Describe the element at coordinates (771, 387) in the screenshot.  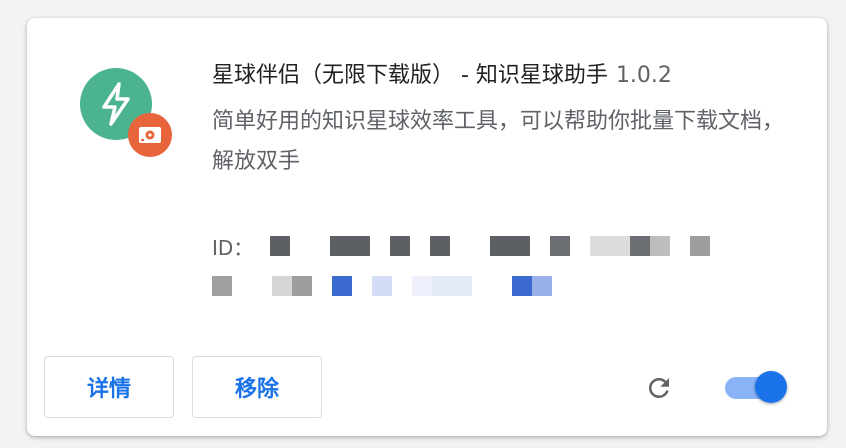
I see `toggle-knob` at that location.